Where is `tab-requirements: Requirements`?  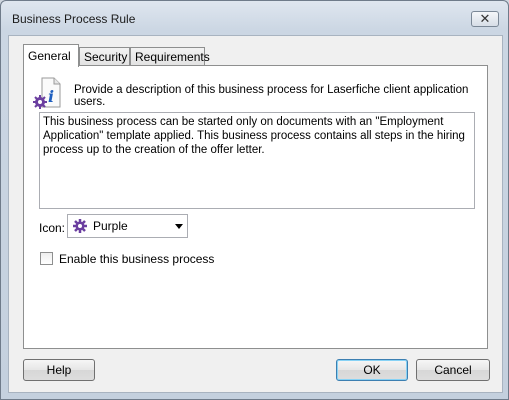 tab-requirements: Requirements is located at coordinates (170, 56).